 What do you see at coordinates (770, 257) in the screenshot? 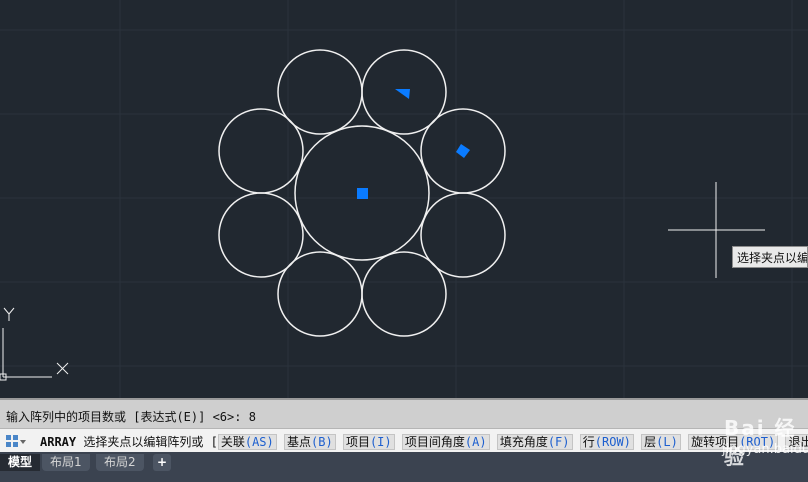
I see `grip-tooltip: 选择夹点以编` at bounding box center [770, 257].